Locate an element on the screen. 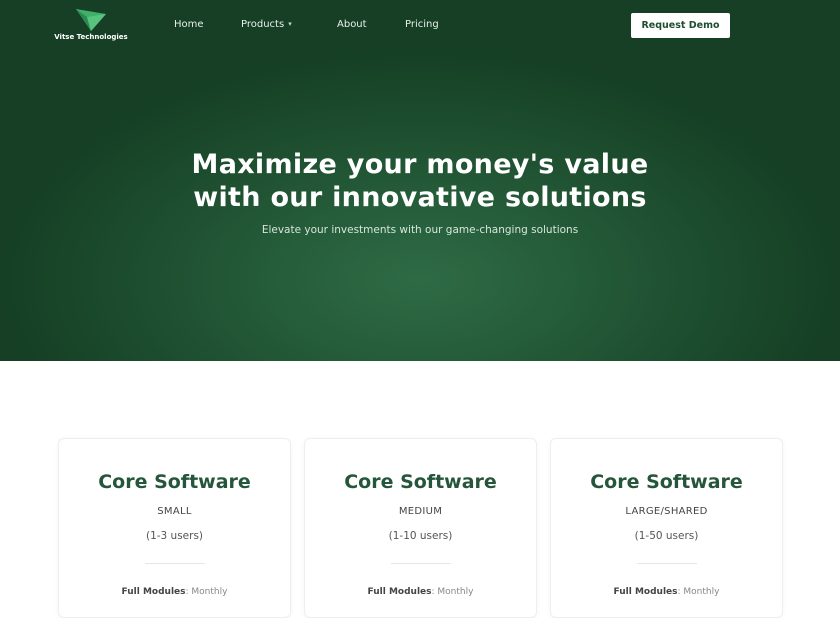  nav-products-link: Products ▾ is located at coordinates (266, 24).